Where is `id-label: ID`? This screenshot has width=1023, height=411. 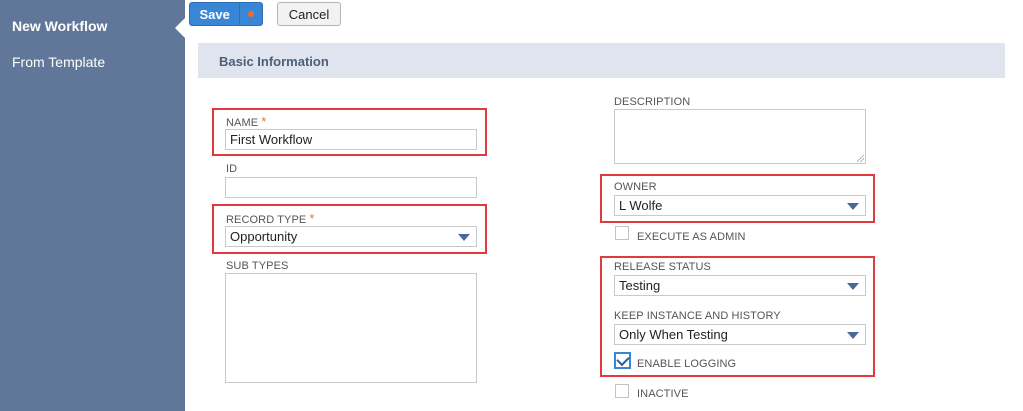 id-label: ID is located at coordinates (232, 169).